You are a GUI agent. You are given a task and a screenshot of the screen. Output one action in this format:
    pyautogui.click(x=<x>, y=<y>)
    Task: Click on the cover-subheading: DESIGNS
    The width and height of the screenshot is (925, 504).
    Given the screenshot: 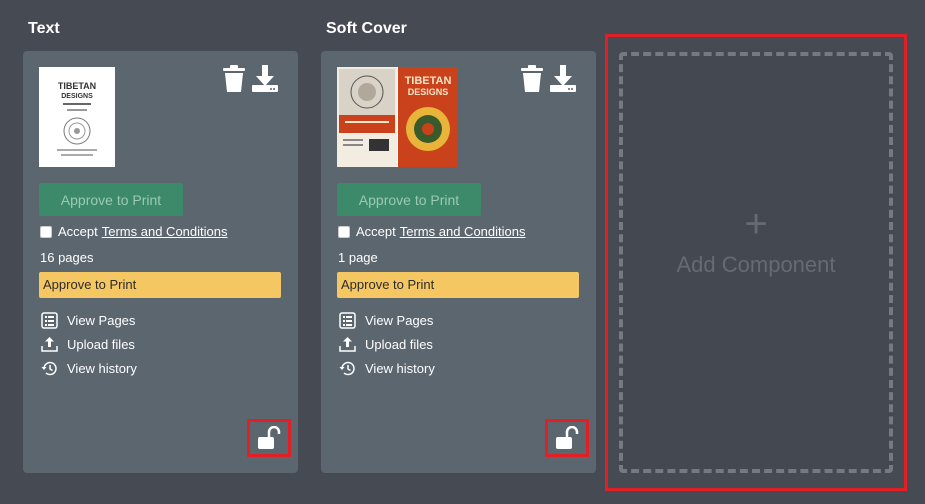 What is the action you would take?
    pyautogui.click(x=428, y=92)
    